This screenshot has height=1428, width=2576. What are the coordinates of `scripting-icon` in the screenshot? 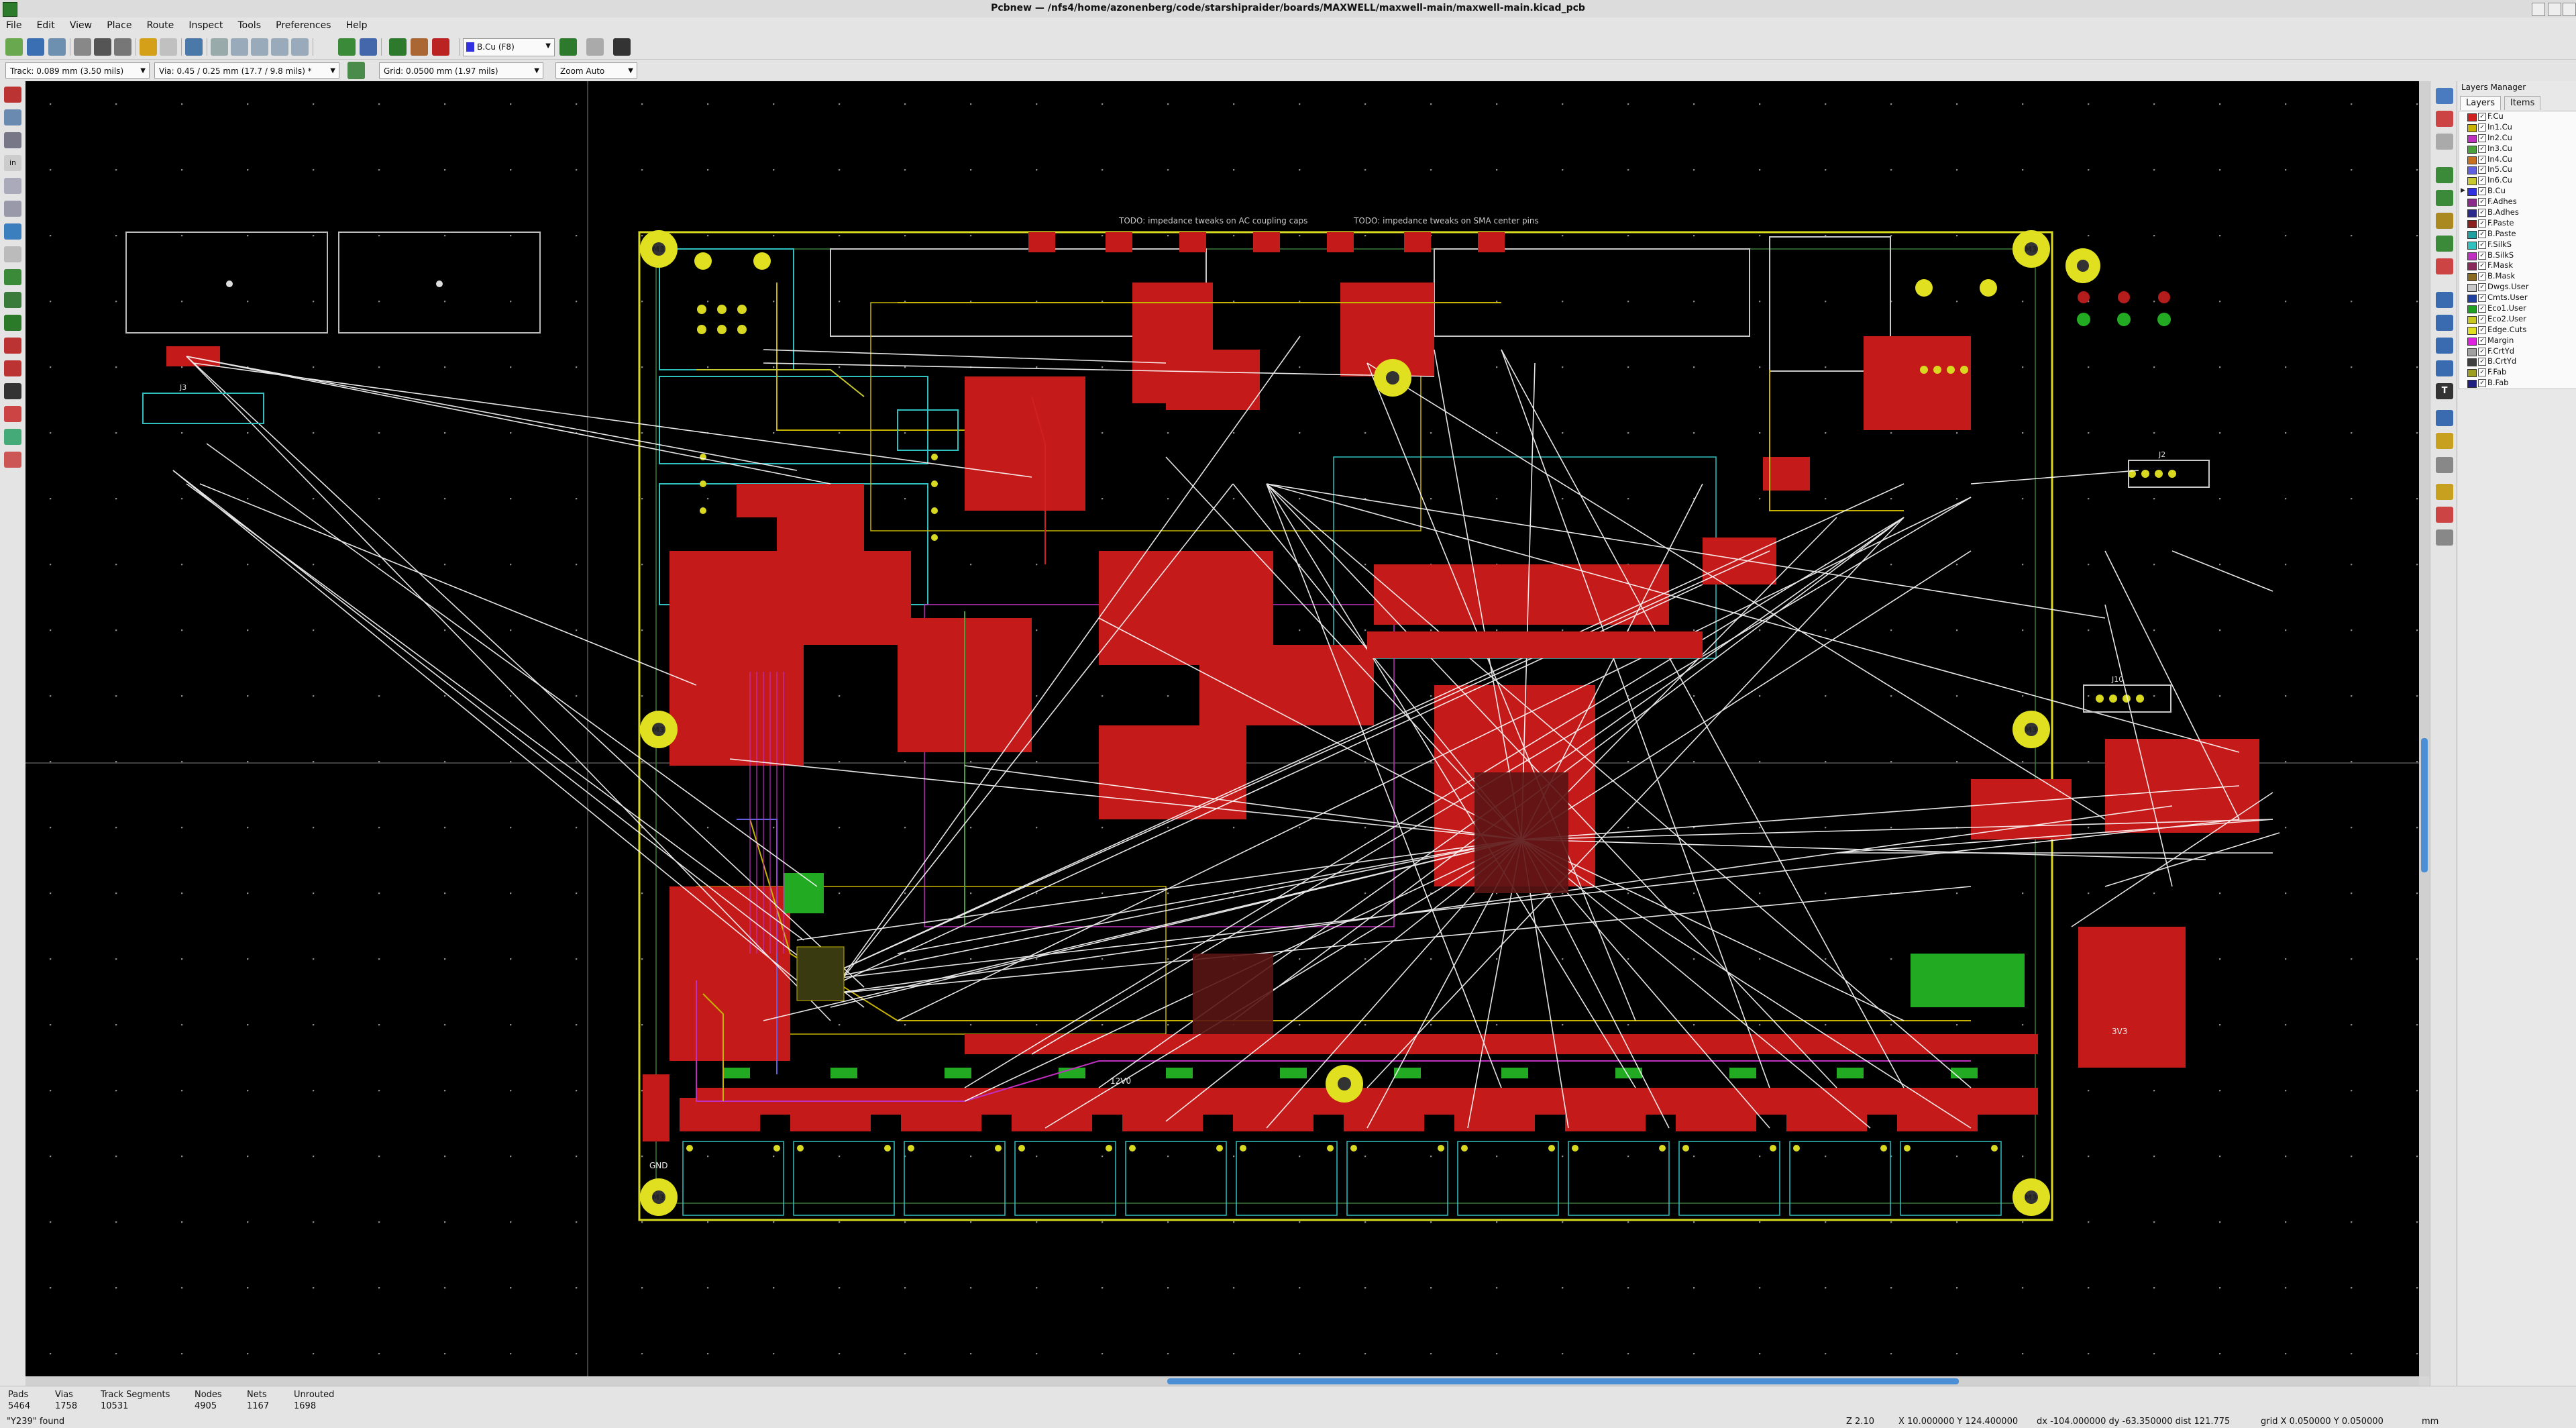 It's located at (595, 47).